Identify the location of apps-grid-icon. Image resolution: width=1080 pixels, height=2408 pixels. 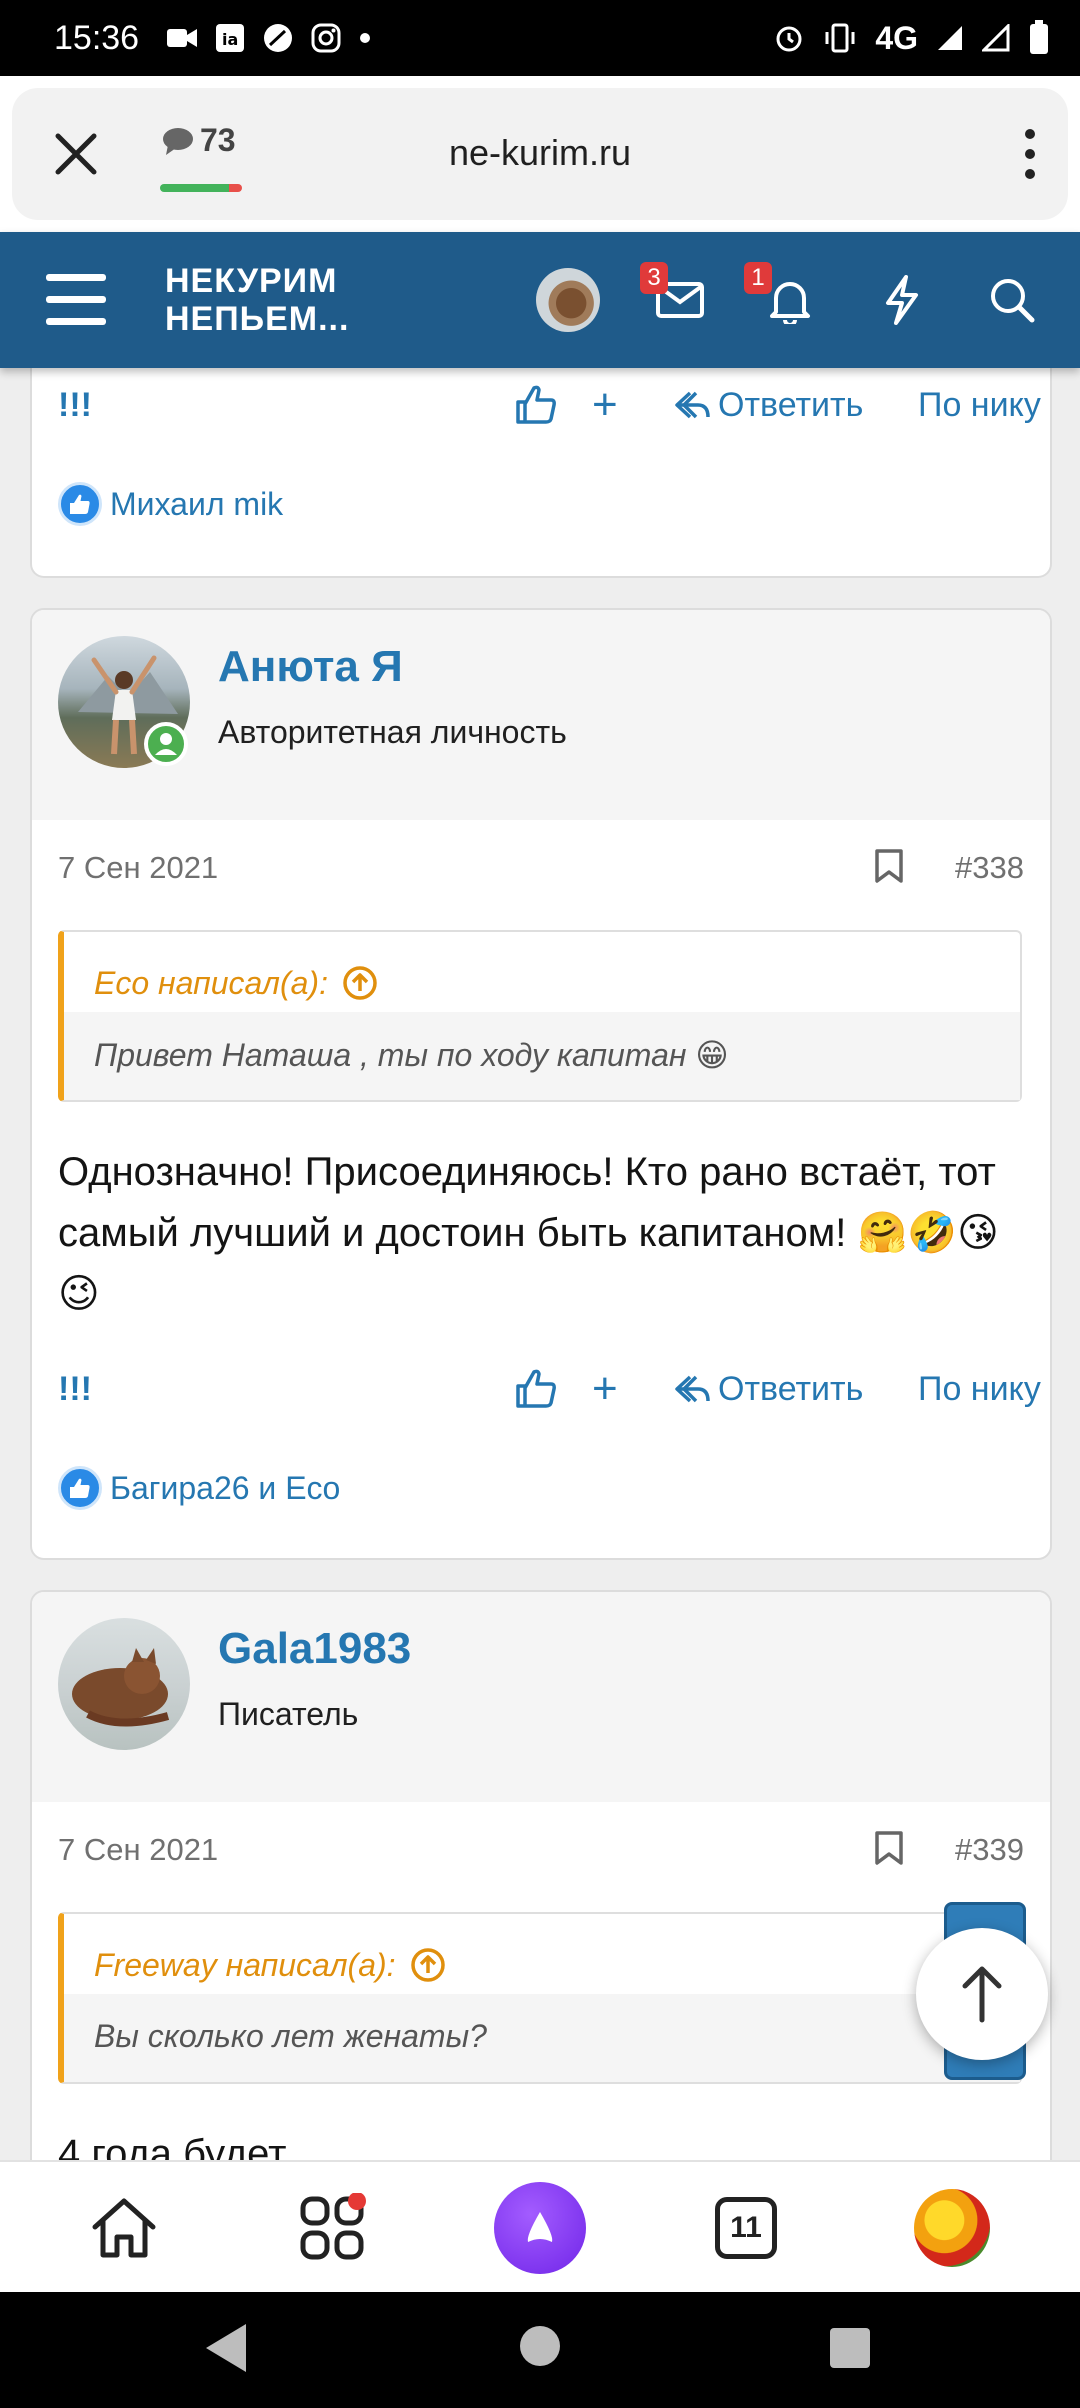
(333, 2226).